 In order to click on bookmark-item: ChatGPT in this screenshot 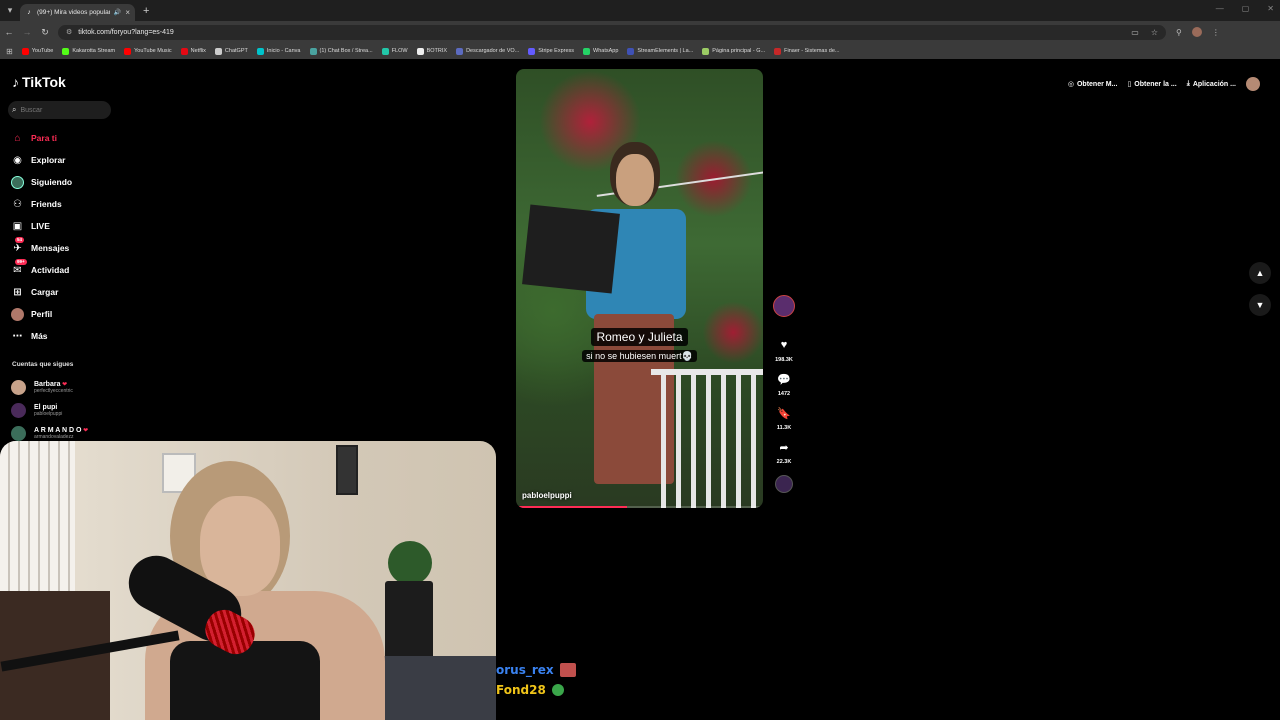, I will do `click(231, 51)`.